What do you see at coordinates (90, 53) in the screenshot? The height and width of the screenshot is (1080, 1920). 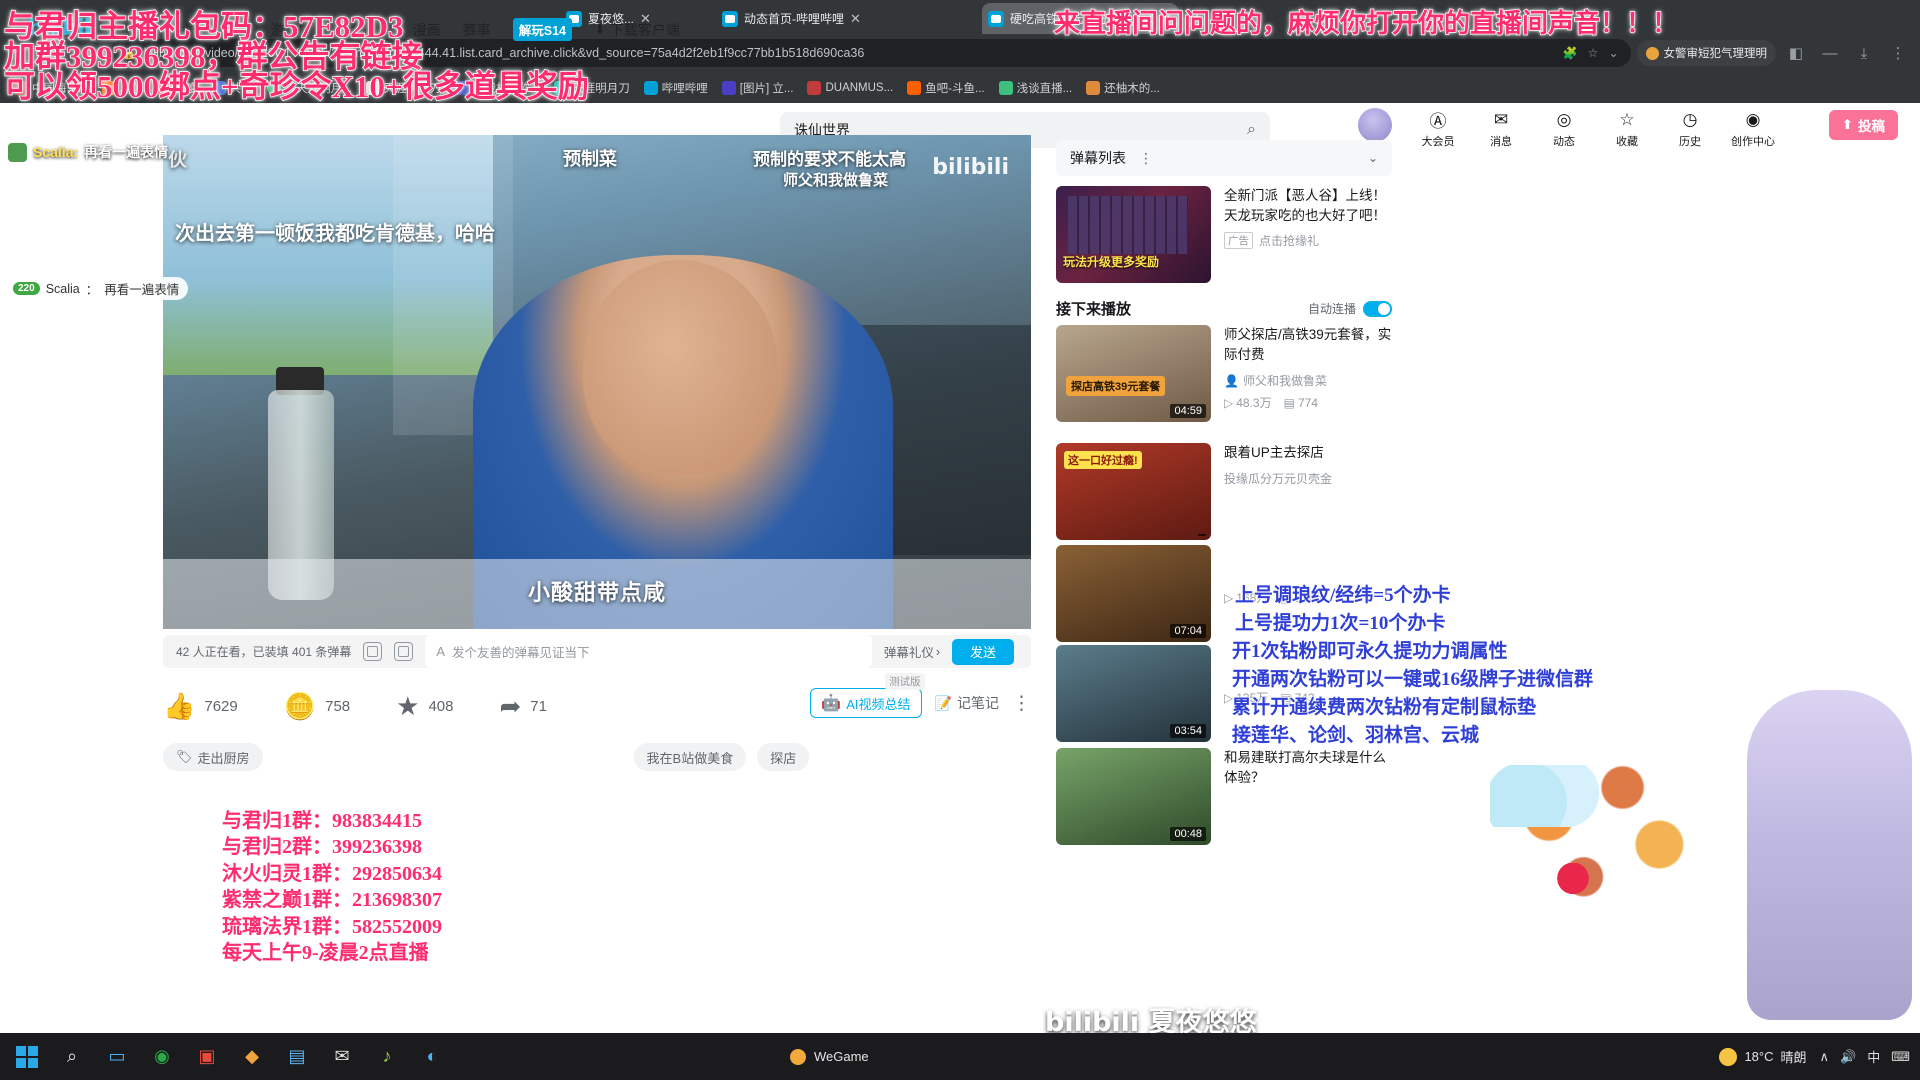 I see `reload-button: ⟳` at bounding box center [90, 53].